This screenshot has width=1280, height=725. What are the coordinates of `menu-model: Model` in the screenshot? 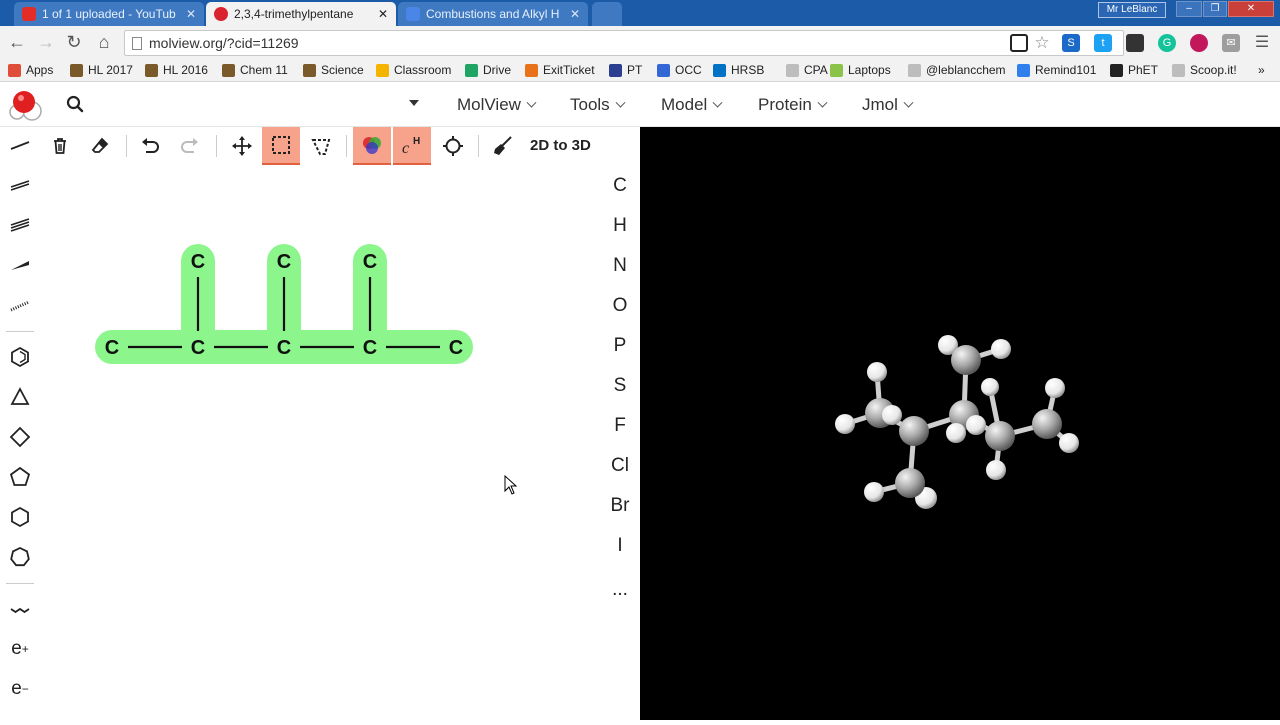 It's located at (692, 105).